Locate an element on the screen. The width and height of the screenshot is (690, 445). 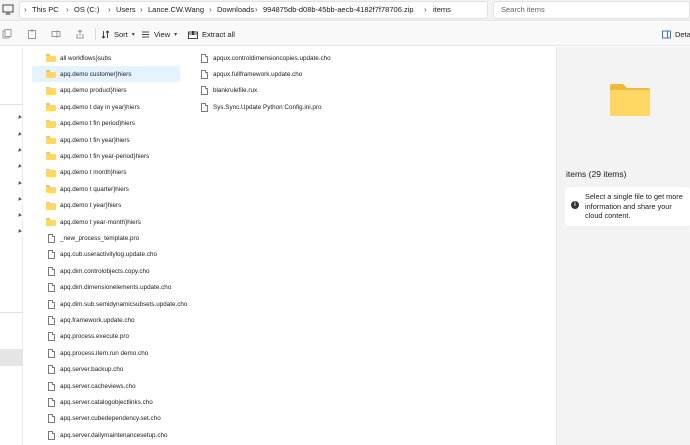
file-item: apq.server.cubedependency.set.cho is located at coordinates (96, 419).